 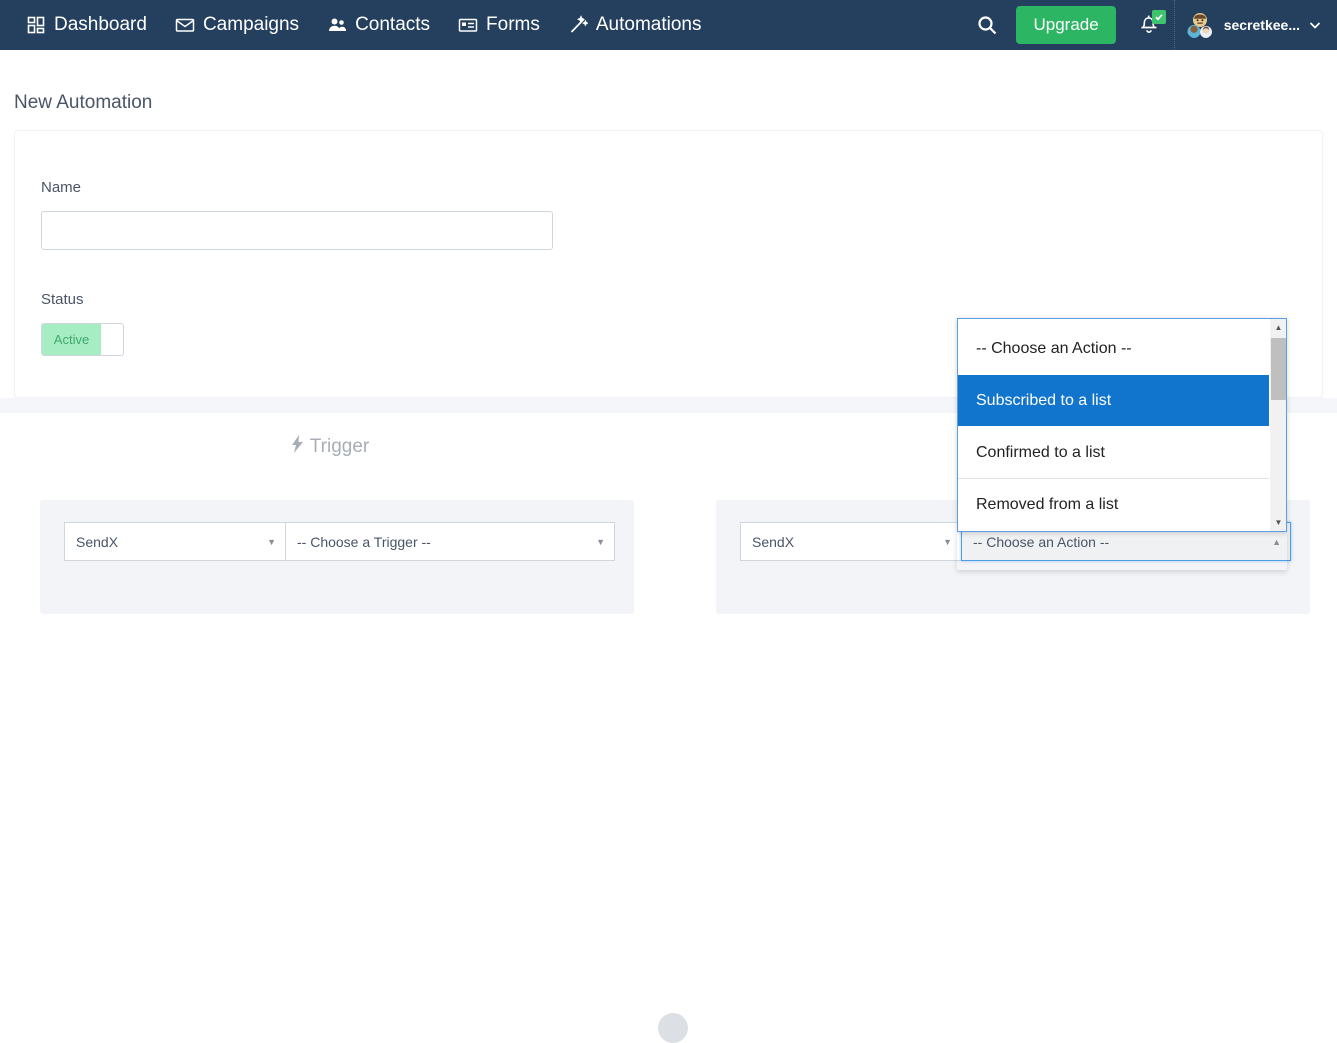 I want to click on trigger-node: SendX ▼ -- Choose a Trigger -- ▼, so click(x=337, y=557).